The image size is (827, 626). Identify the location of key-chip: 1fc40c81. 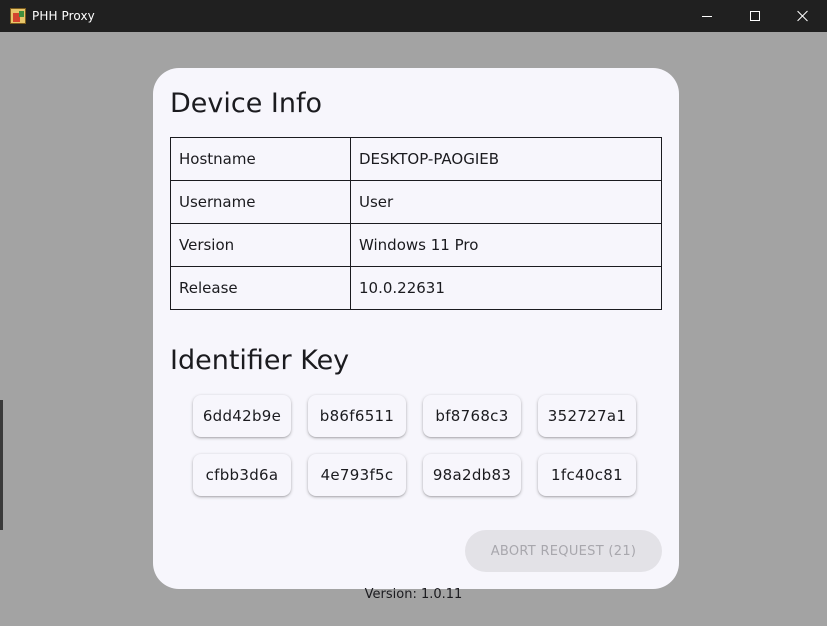
(587, 475).